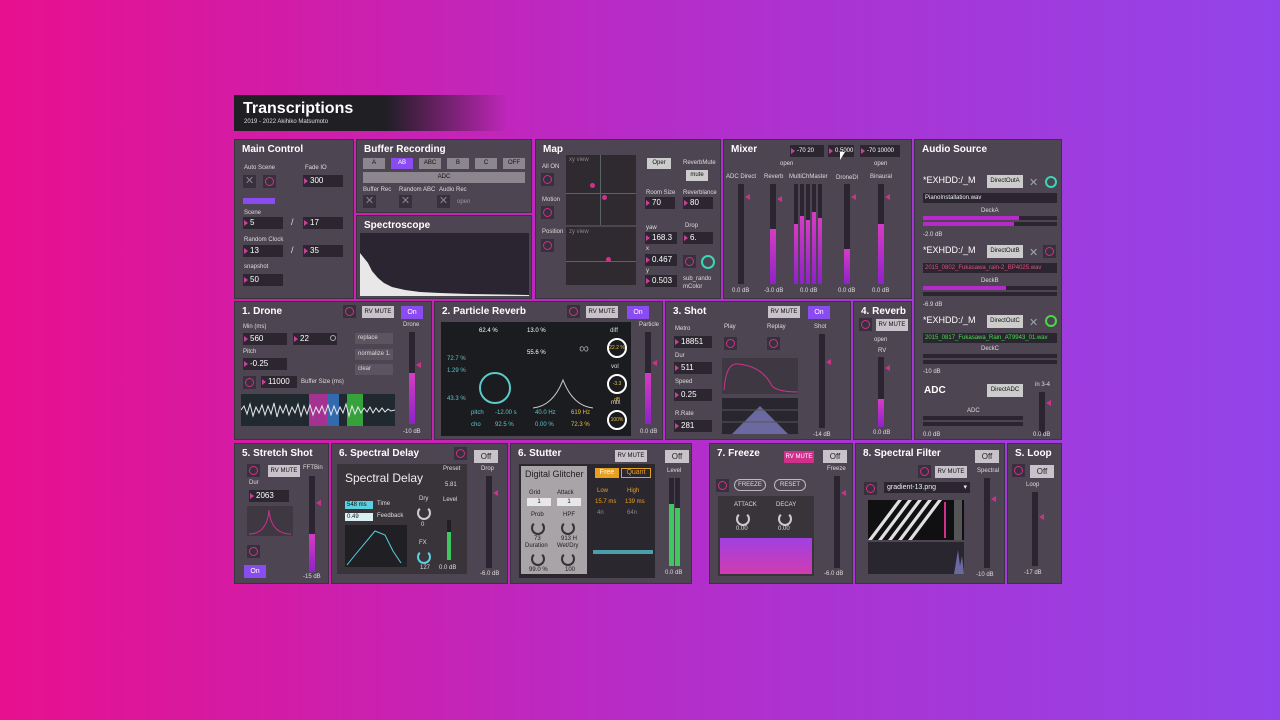 The width and height of the screenshot is (1280, 720). What do you see at coordinates (953, 250) in the screenshot?
I see `deck-b-path: *EXHDD:/_M` at bounding box center [953, 250].